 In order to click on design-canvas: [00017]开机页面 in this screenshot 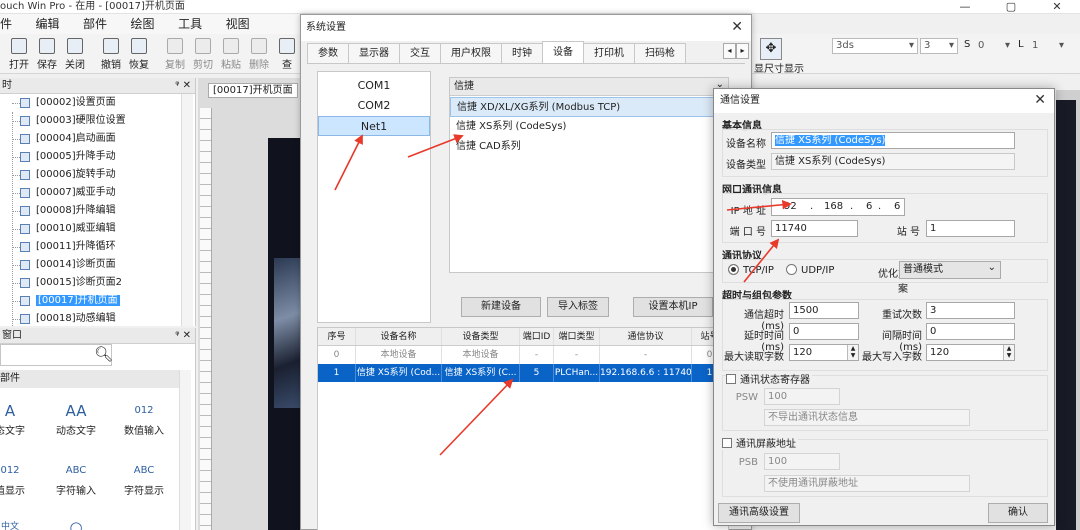, I will do `click(249, 304)`.